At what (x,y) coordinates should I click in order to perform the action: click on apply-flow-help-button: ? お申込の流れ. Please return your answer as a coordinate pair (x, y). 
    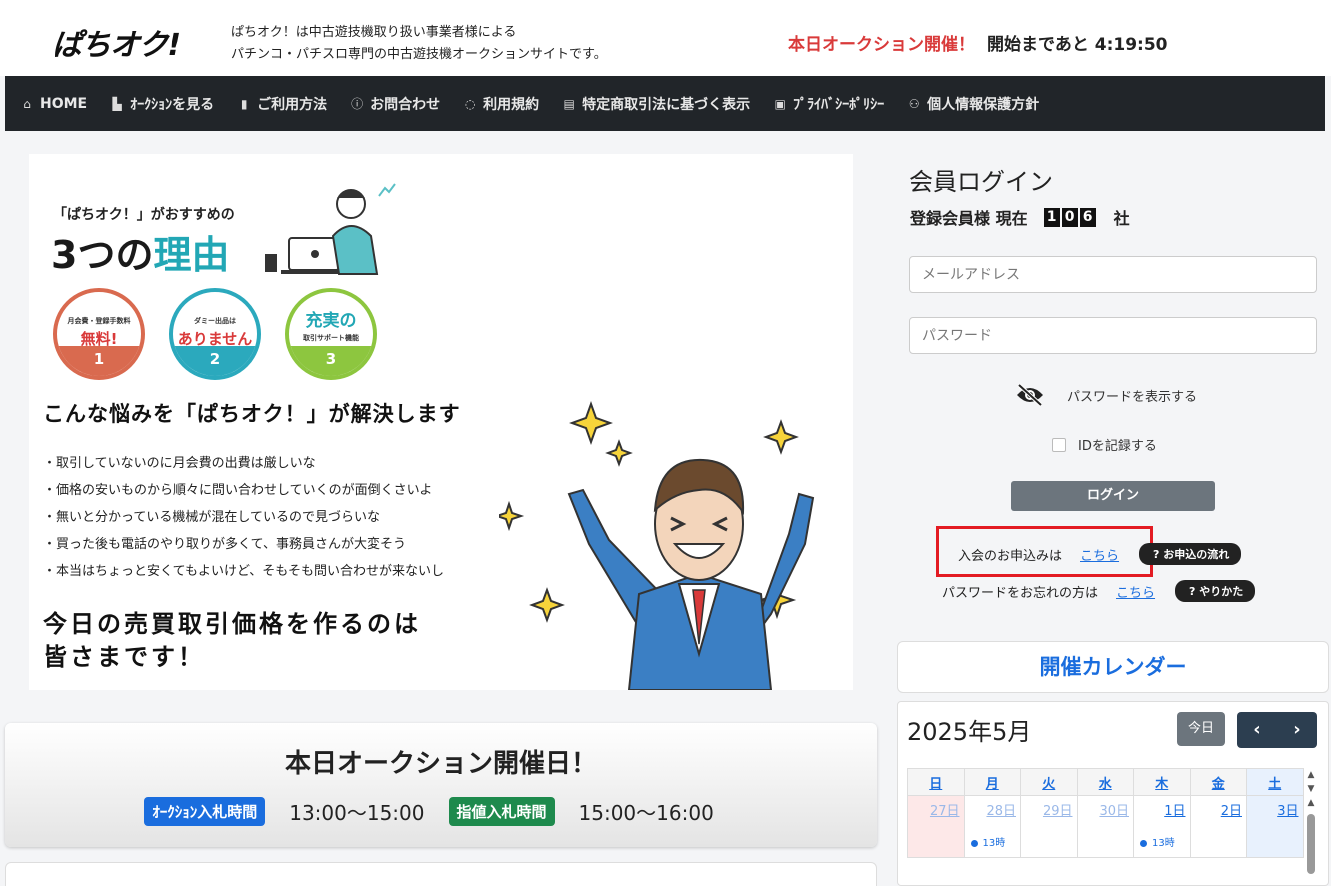
    Looking at the image, I should click on (1190, 554).